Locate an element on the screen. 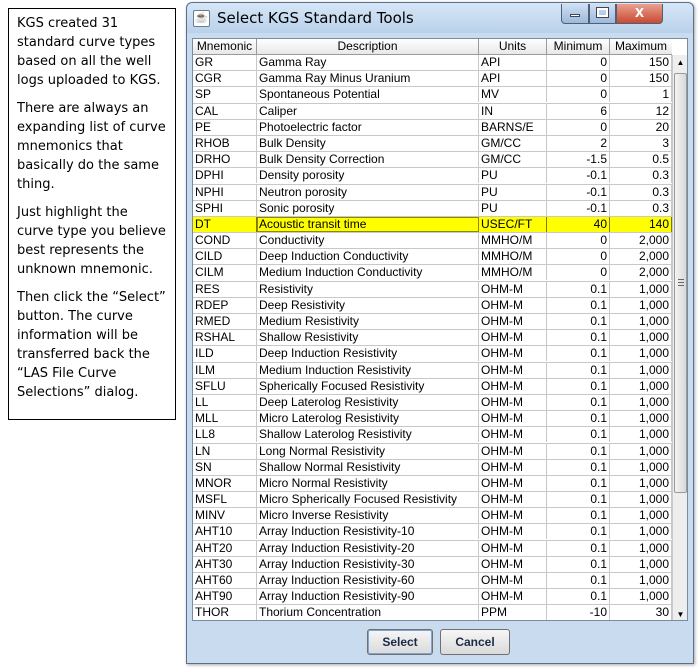  table-row: SP Spontaneous Potential MV 0 1 is located at coordinates (432, 95).